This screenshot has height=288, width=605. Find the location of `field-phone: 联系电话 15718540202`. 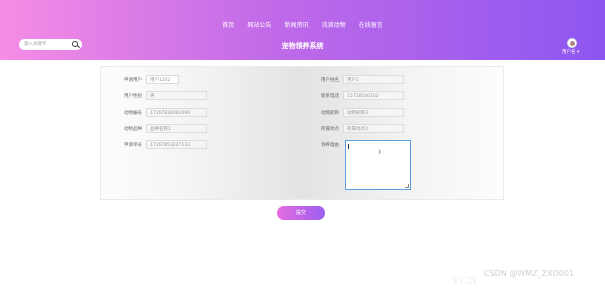

field-phone: 联系电话 15718540202 is located at coordinates (381, 96).